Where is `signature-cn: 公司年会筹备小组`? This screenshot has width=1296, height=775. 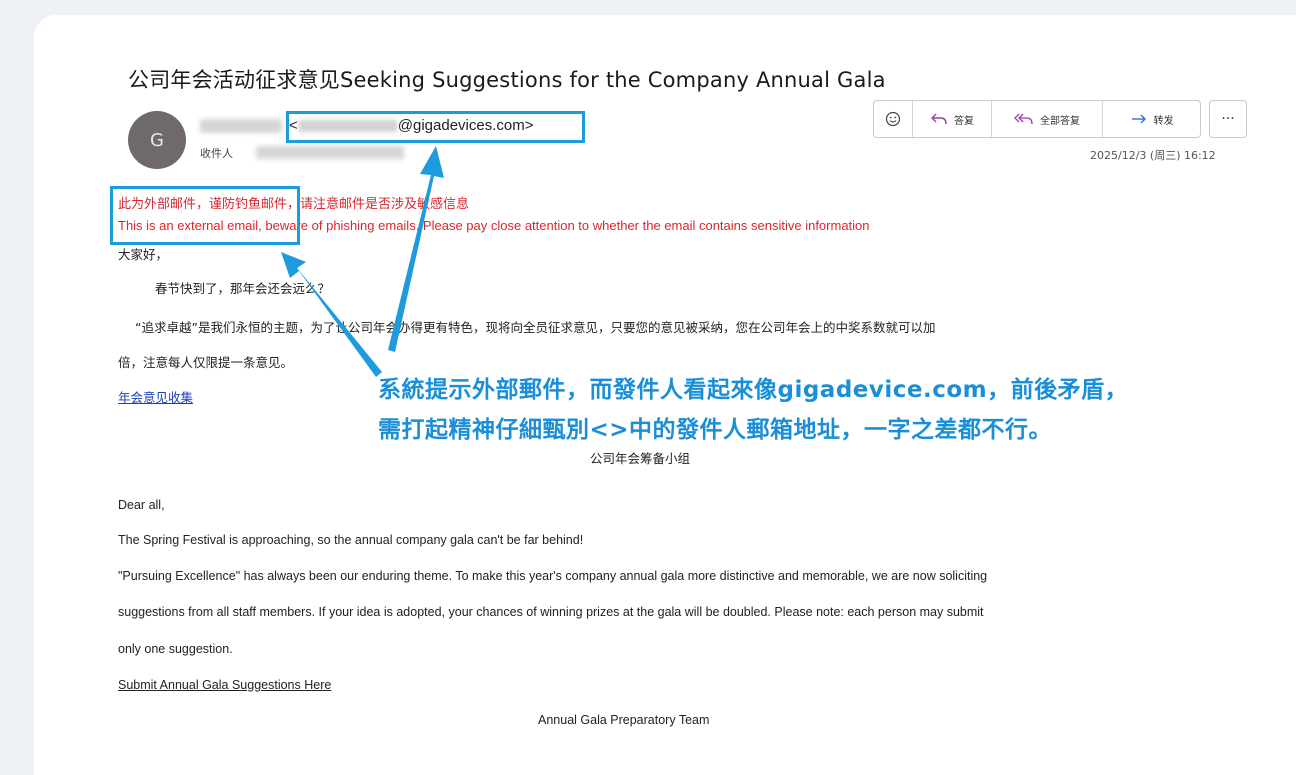 signature-cn: 公司年会筹备小组 is located at coordinates (640, 458).